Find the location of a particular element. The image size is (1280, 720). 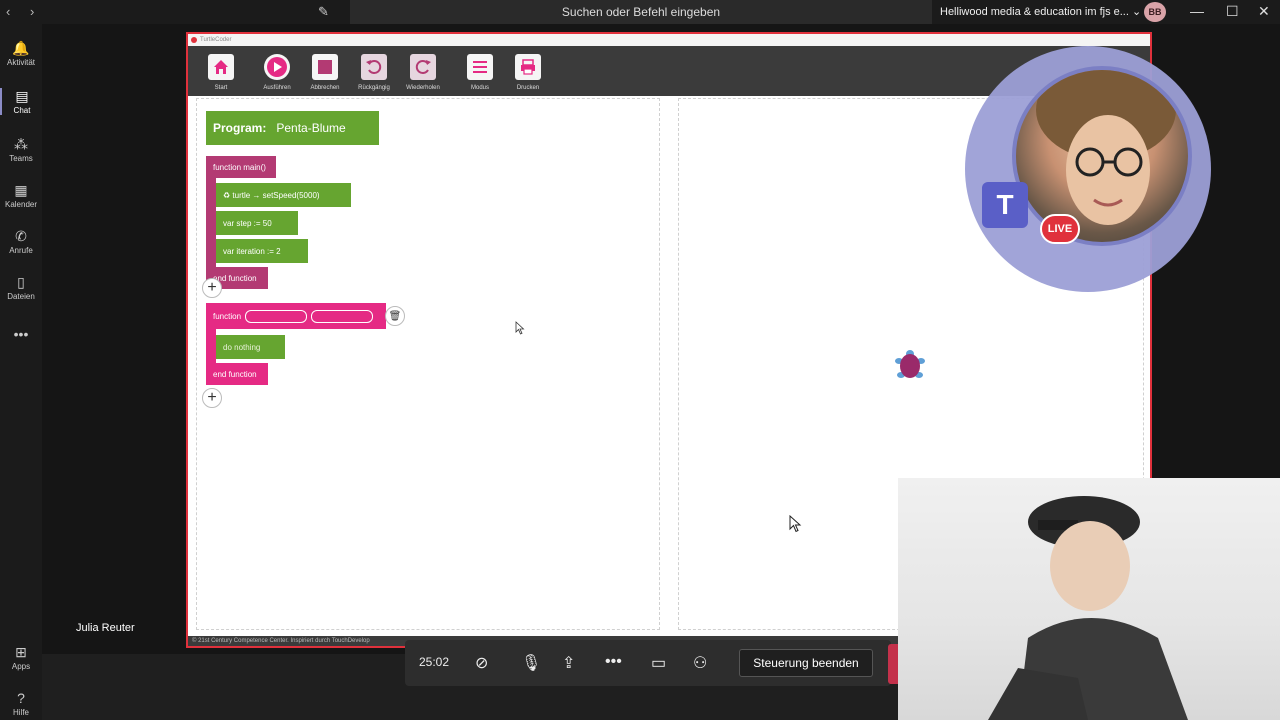

rail-item-apps: ⊞ Apps is located at coordinates (21, 657).